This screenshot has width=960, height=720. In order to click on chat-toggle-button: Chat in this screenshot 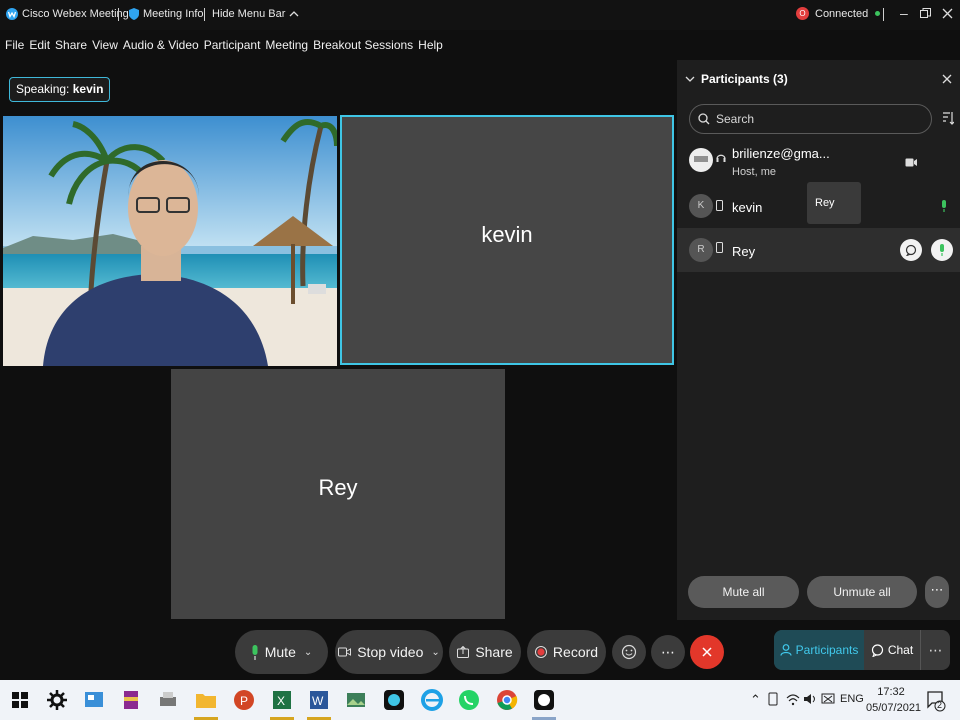, I will do `click(892, 650)`.